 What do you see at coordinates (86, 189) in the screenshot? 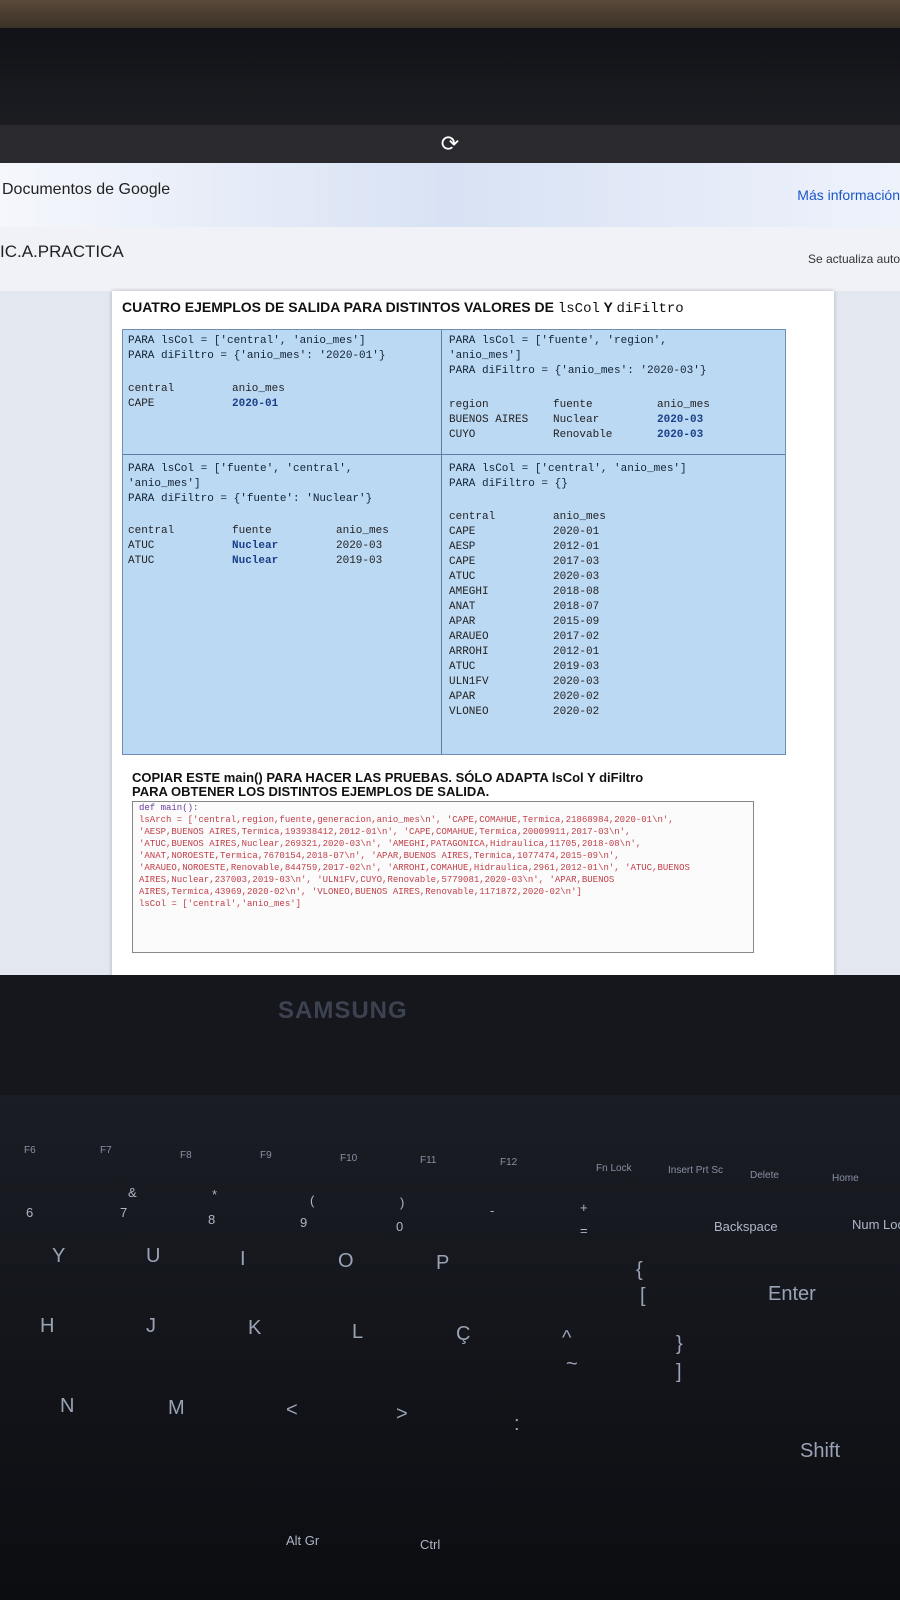
I see `google-docs-title: Documentos de Google` at bounding box center [86, 189].